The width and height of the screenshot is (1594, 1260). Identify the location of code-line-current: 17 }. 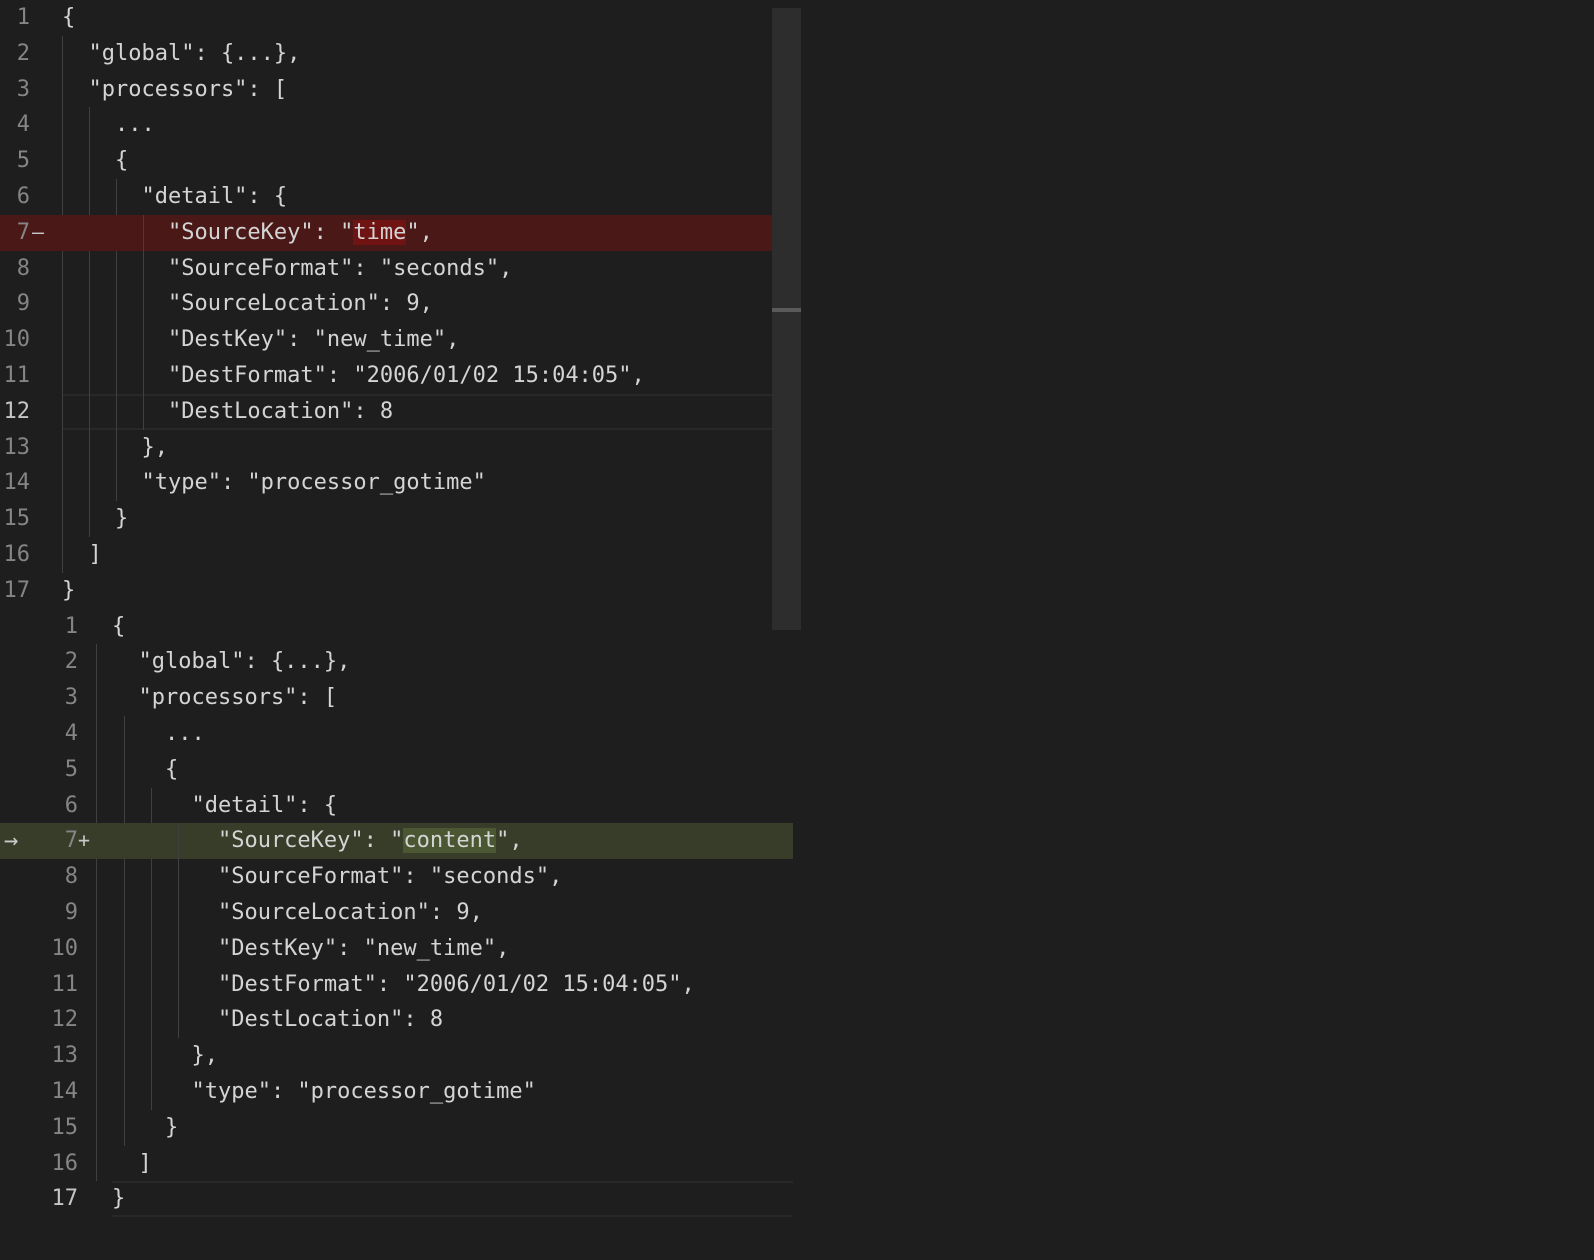
(396, 1199).